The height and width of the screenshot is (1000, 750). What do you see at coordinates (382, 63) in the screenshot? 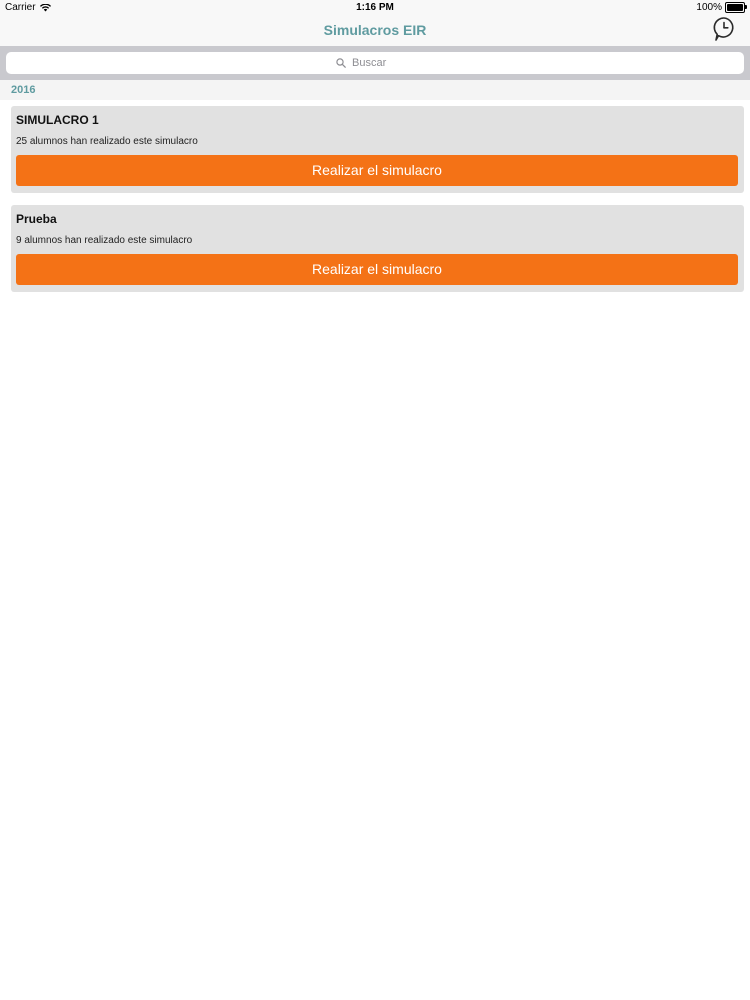
I see `search-input` at bounding box center [382, 63].